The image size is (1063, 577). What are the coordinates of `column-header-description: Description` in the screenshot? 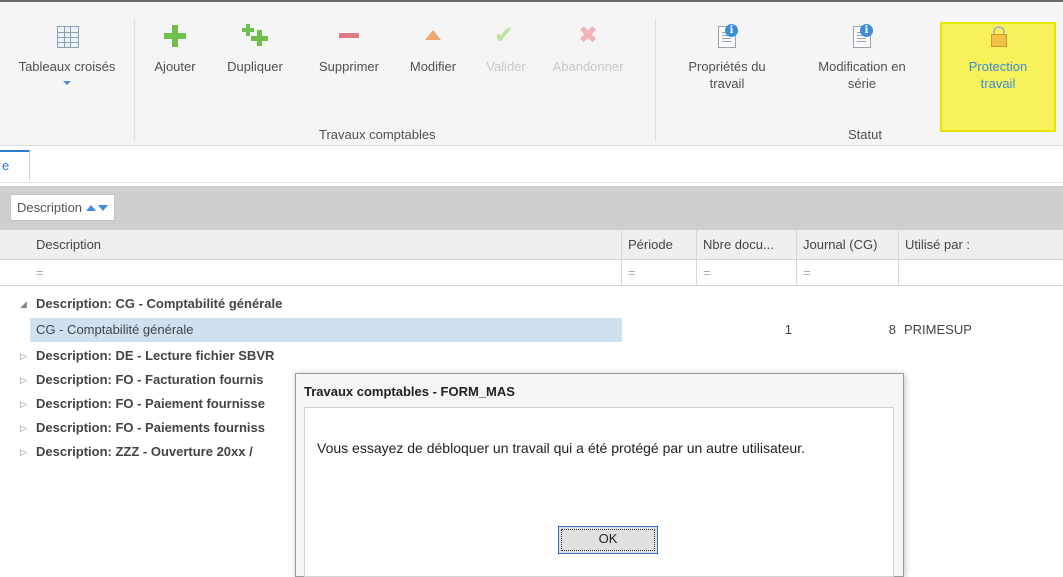 It's located at (326, 244).